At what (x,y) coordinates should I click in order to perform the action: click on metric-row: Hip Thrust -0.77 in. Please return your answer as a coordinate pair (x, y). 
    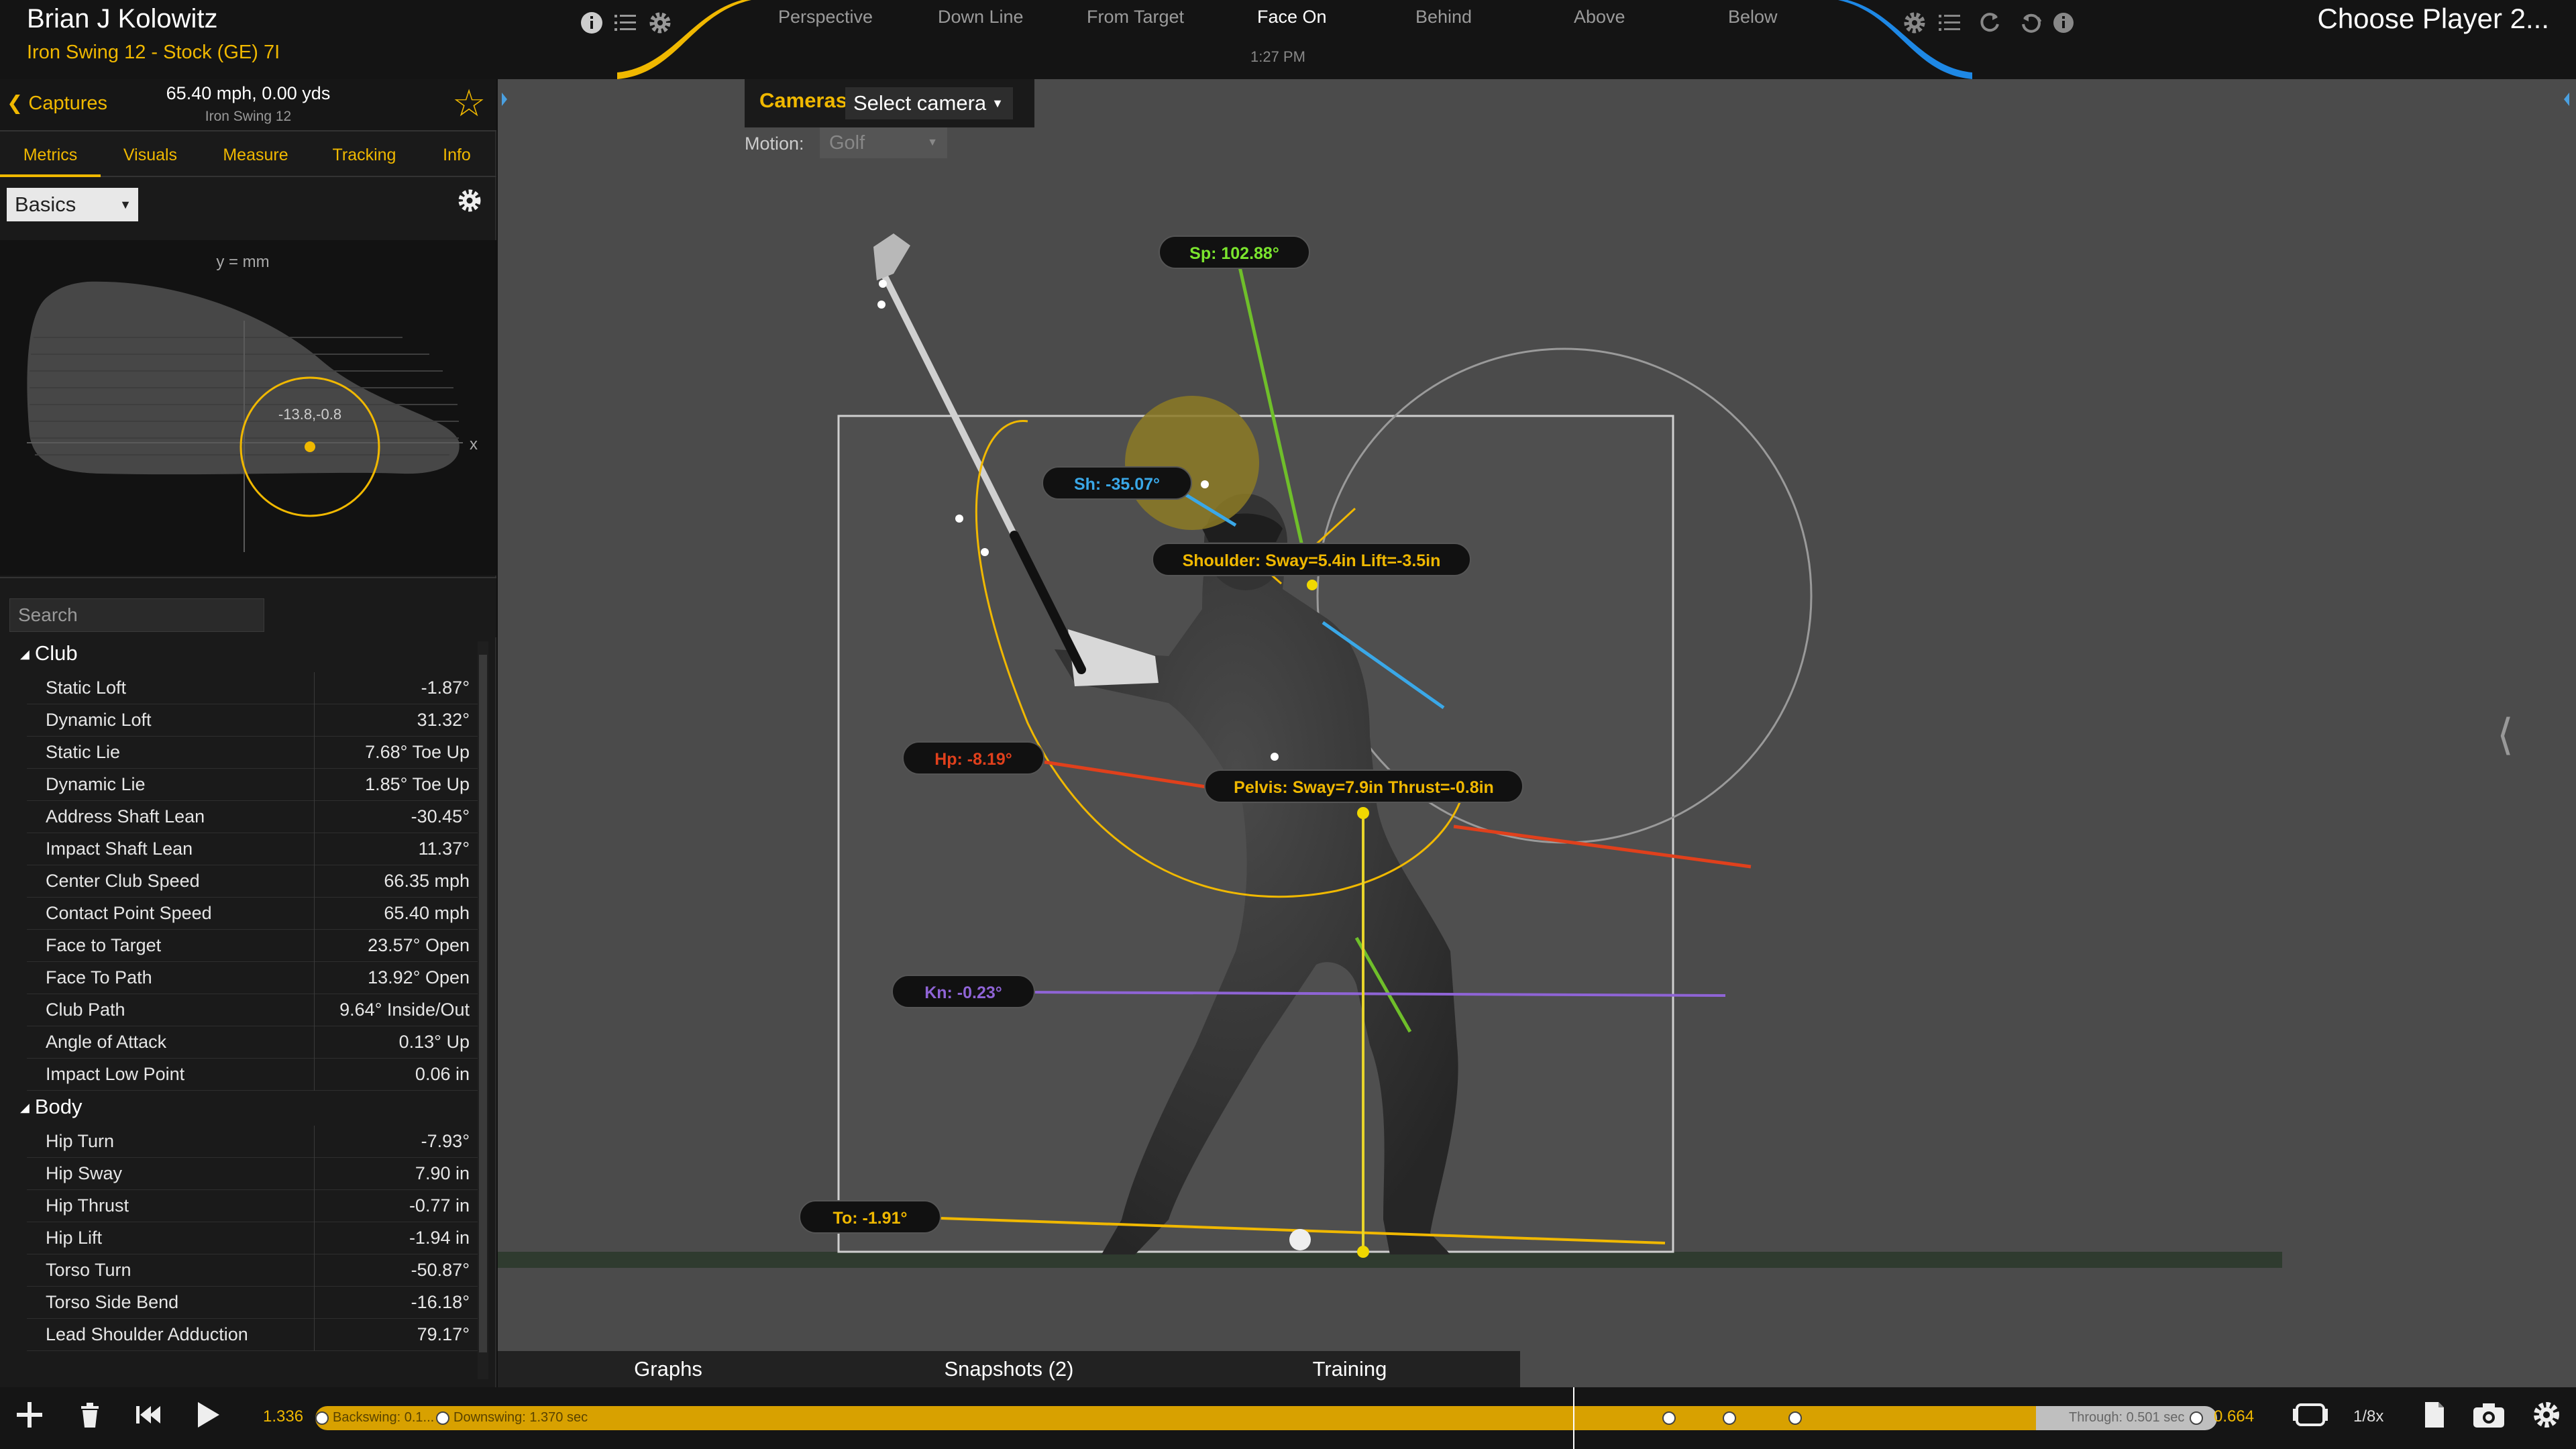
    Looking at the image, I should click on (252, 1206).